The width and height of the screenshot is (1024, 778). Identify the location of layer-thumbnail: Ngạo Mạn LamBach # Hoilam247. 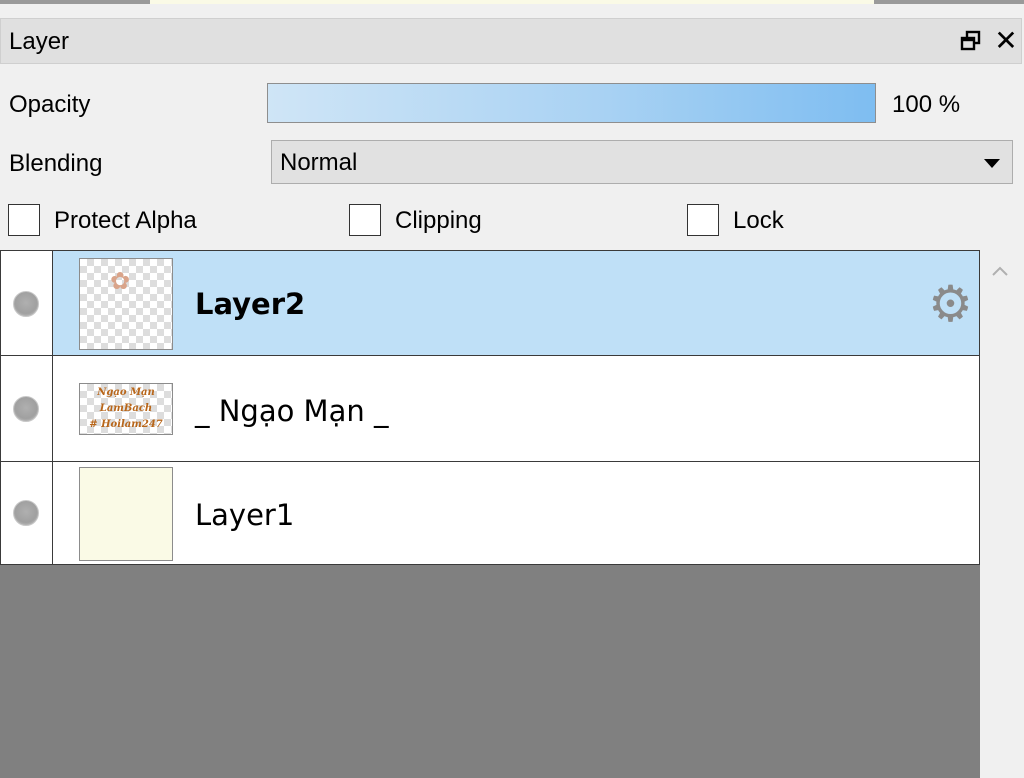
(126, 409).